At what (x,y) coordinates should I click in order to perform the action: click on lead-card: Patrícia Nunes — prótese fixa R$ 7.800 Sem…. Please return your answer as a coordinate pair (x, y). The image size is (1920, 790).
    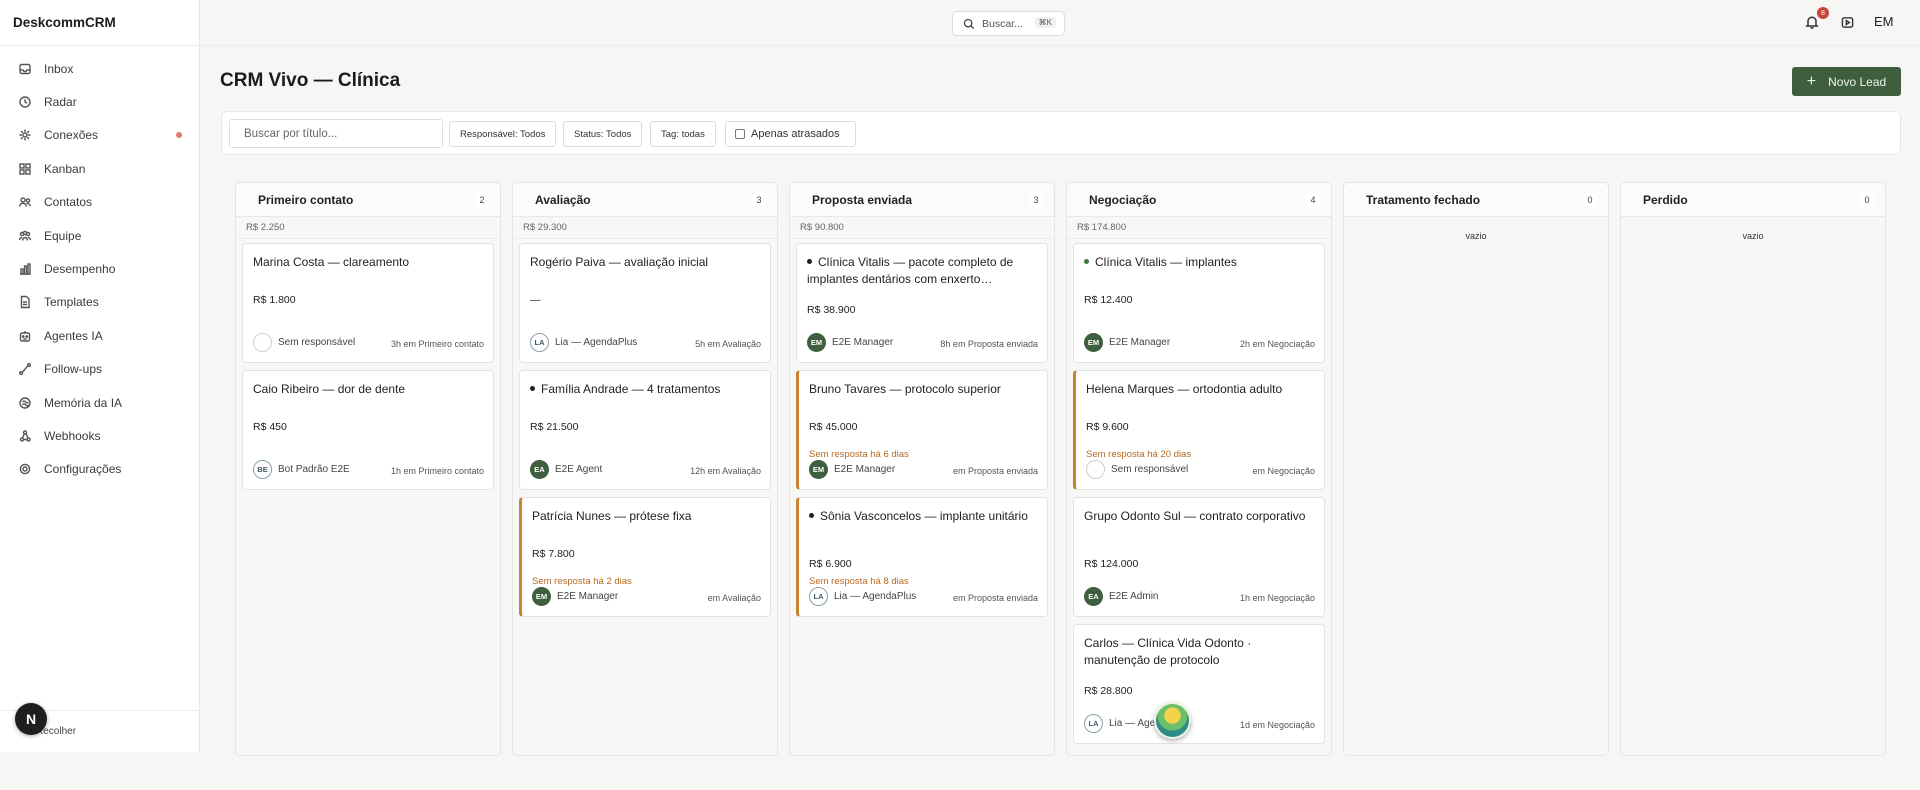
    Looking at the image, I should click on (645, 557).